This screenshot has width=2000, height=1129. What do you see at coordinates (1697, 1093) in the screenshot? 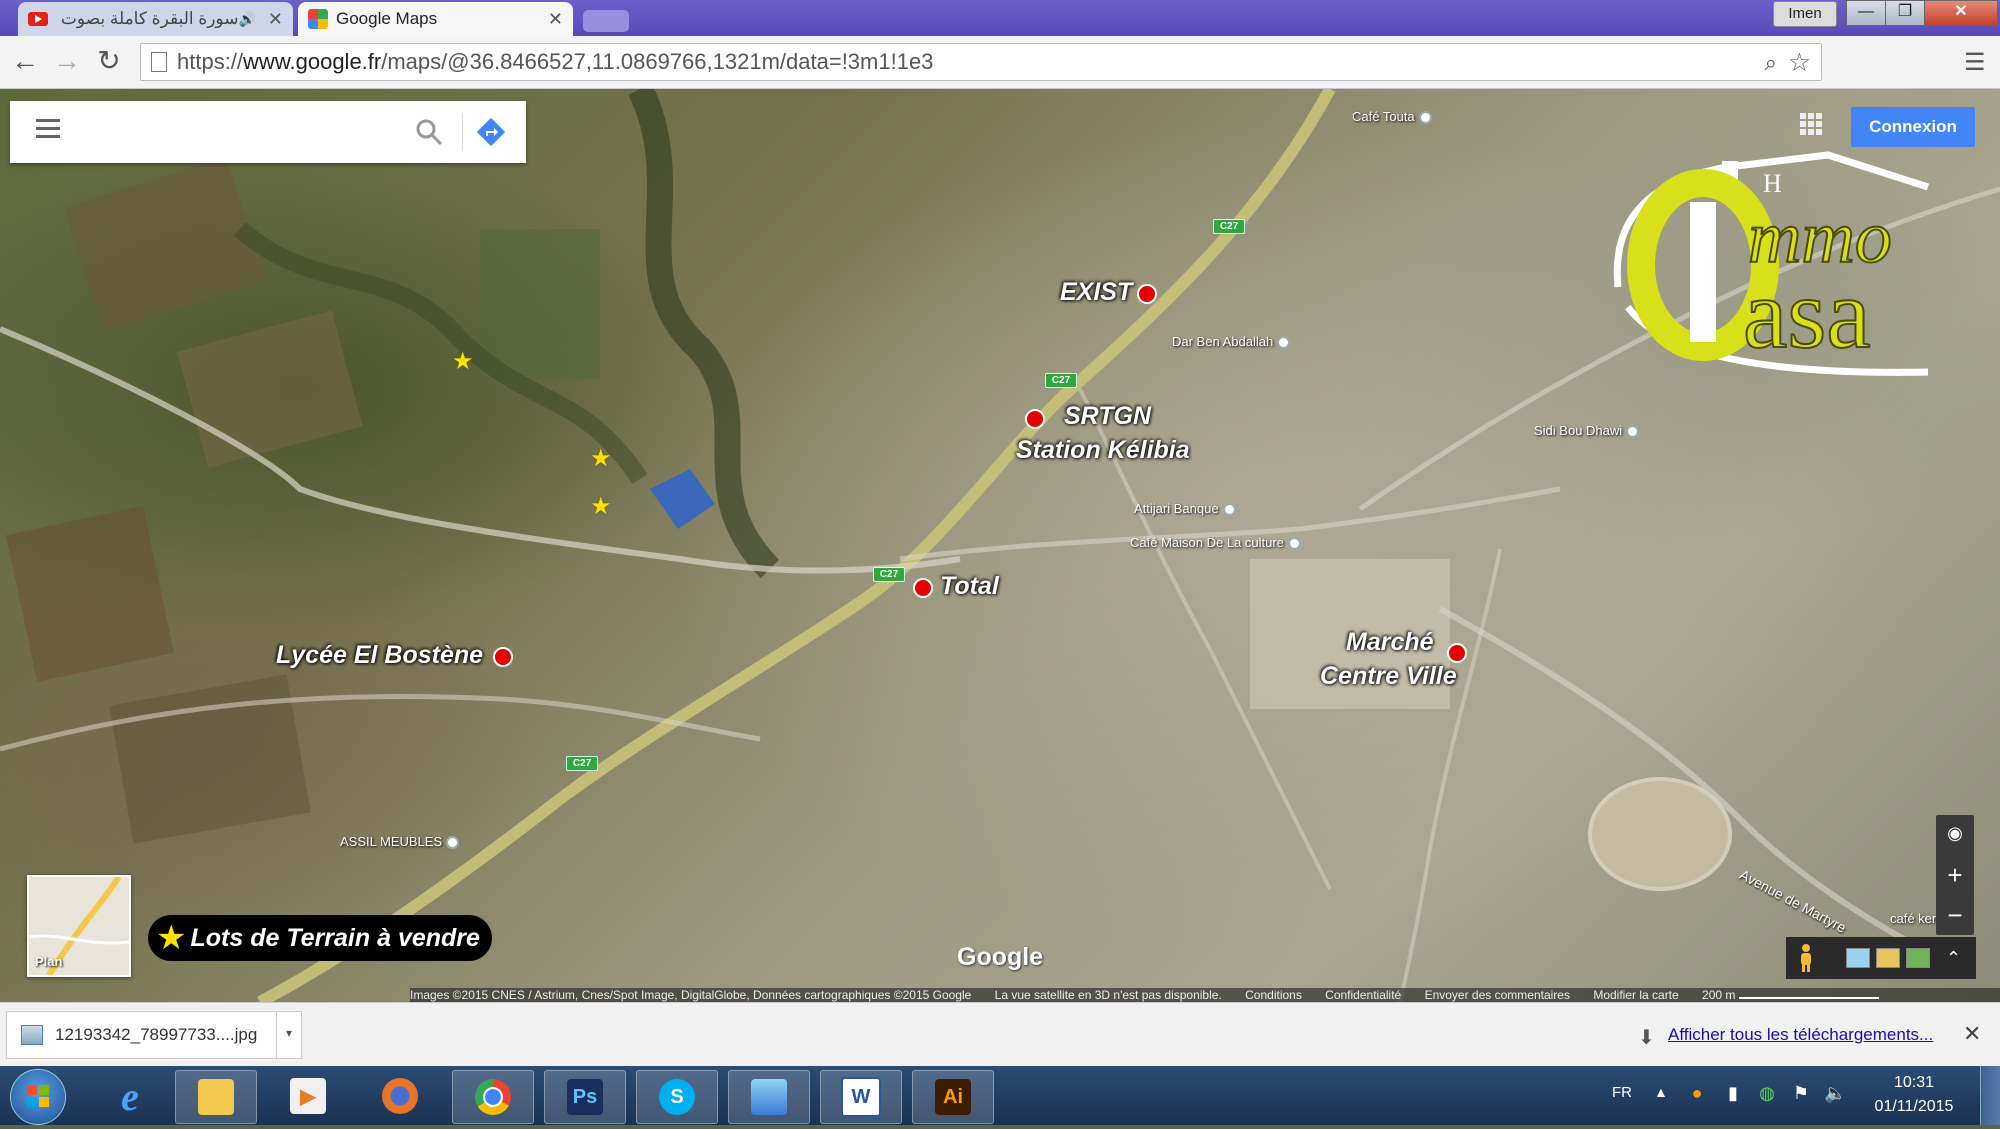
I see `avast-icon: ●` at bounding box center [1697, 1093].